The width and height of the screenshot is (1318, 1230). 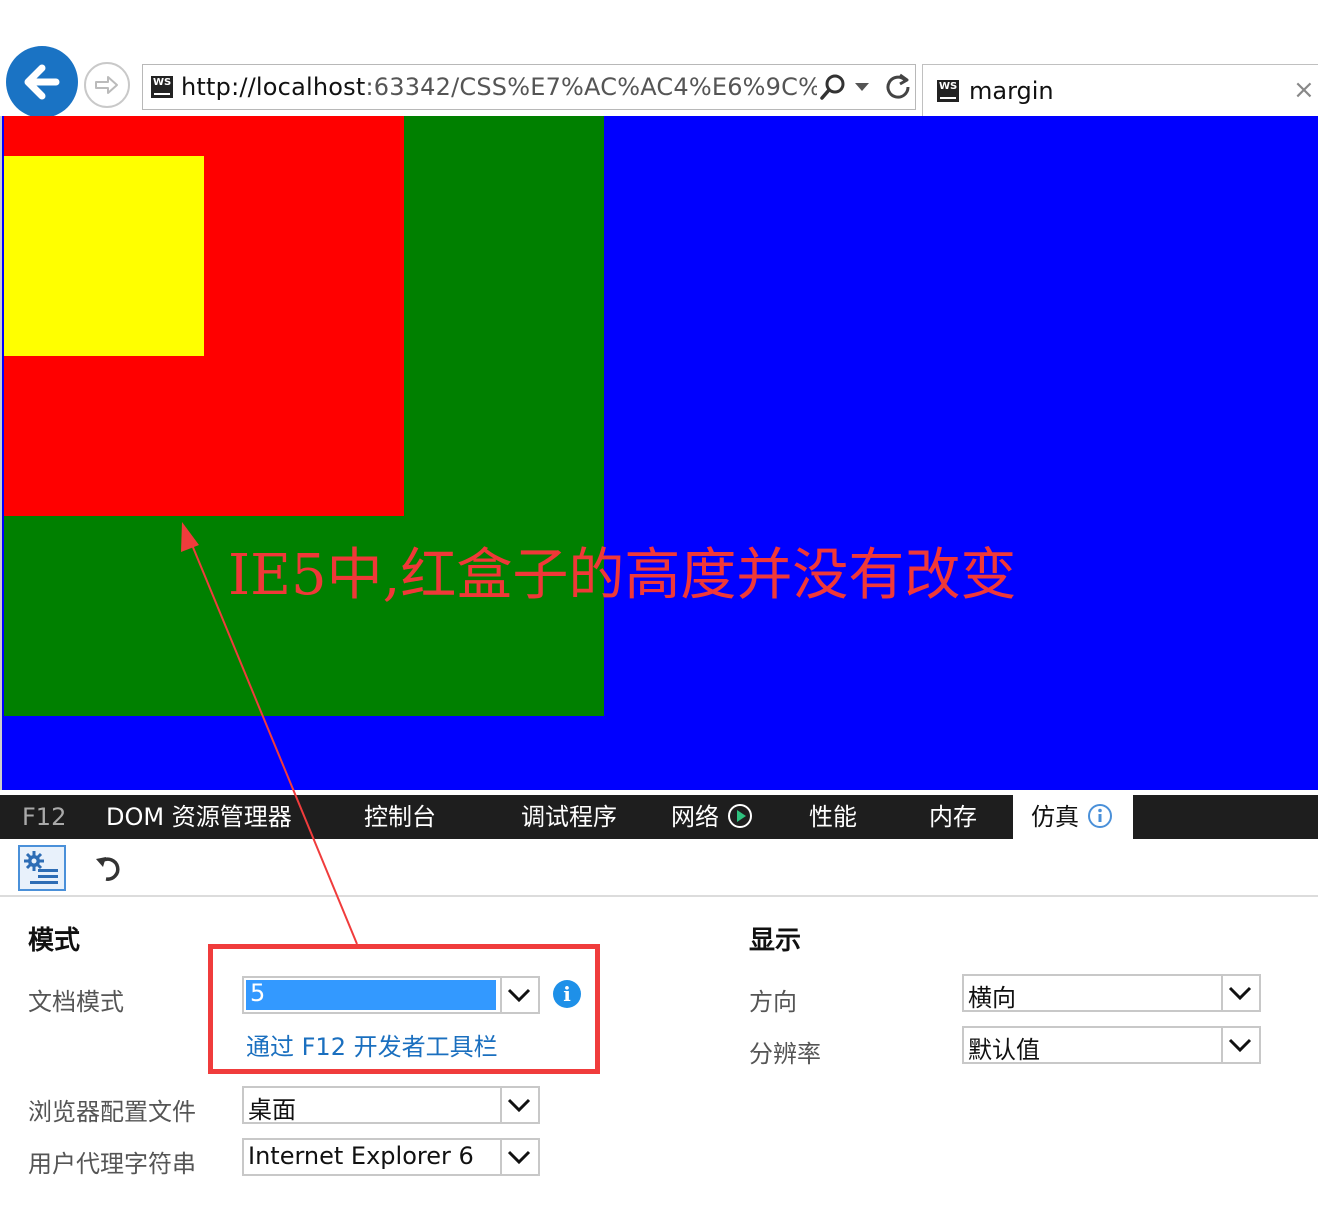 I want to click on devtools-toolbar, so click(x=659, y=868).